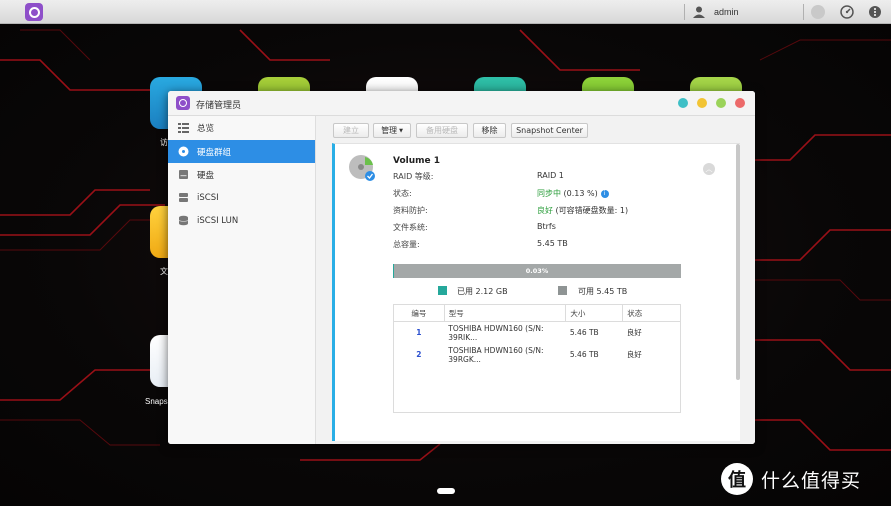 This screenshot has width=891, height=506. Describe the element at coordinates (206, 128) in the screenshot. I see `sidebar-item-label: 总览` at that location.